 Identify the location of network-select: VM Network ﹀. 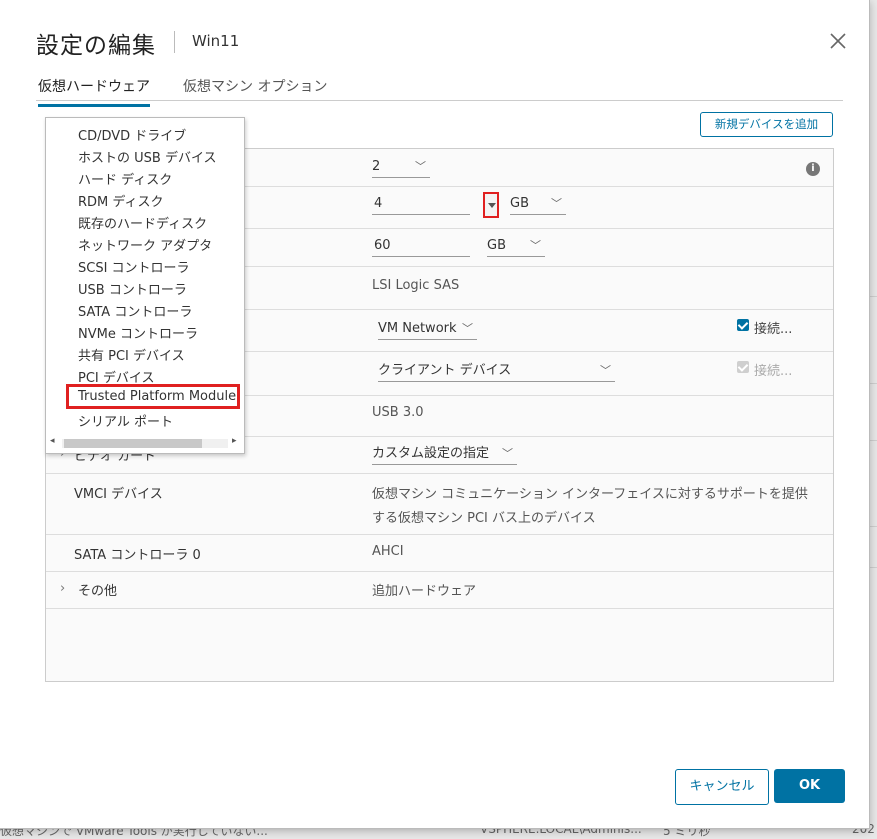
(427, 329).